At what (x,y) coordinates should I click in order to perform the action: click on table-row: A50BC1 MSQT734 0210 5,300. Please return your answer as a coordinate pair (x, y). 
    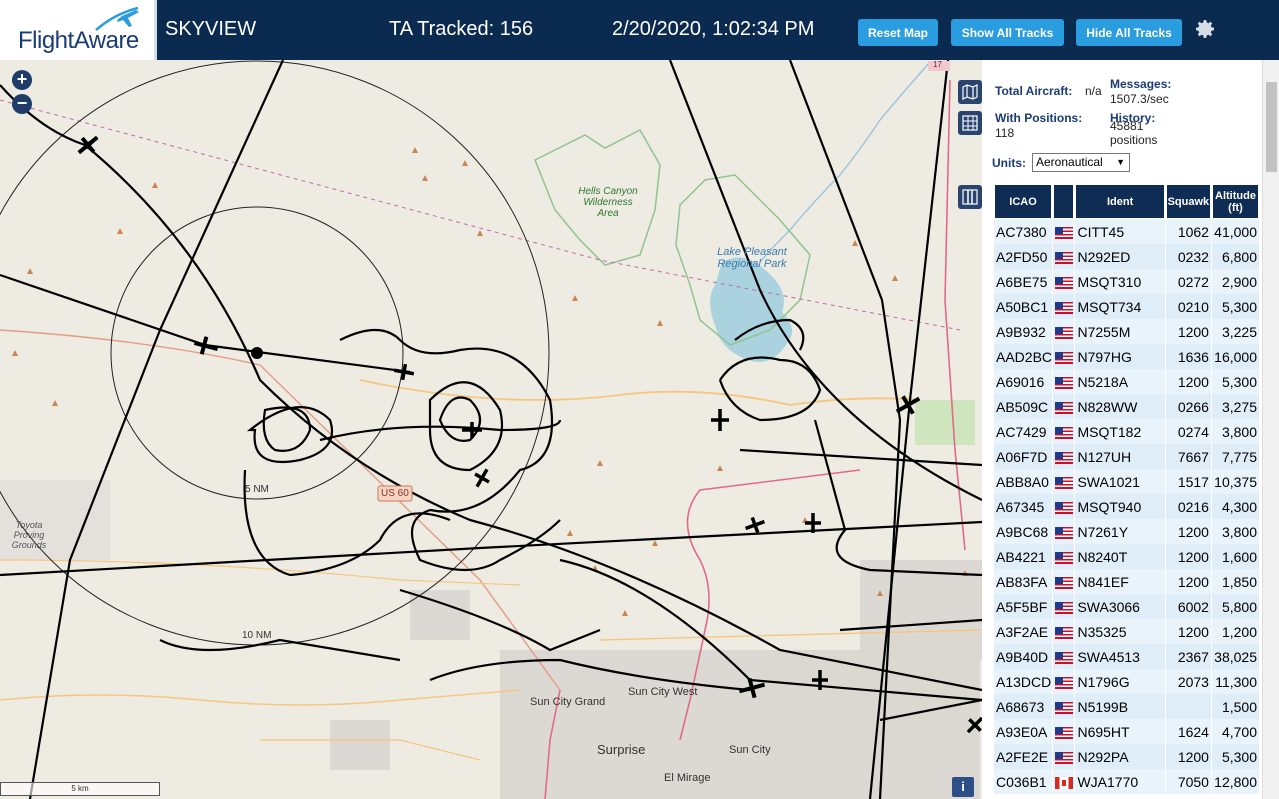
    Looking at the image, I should click on (1126, 306).